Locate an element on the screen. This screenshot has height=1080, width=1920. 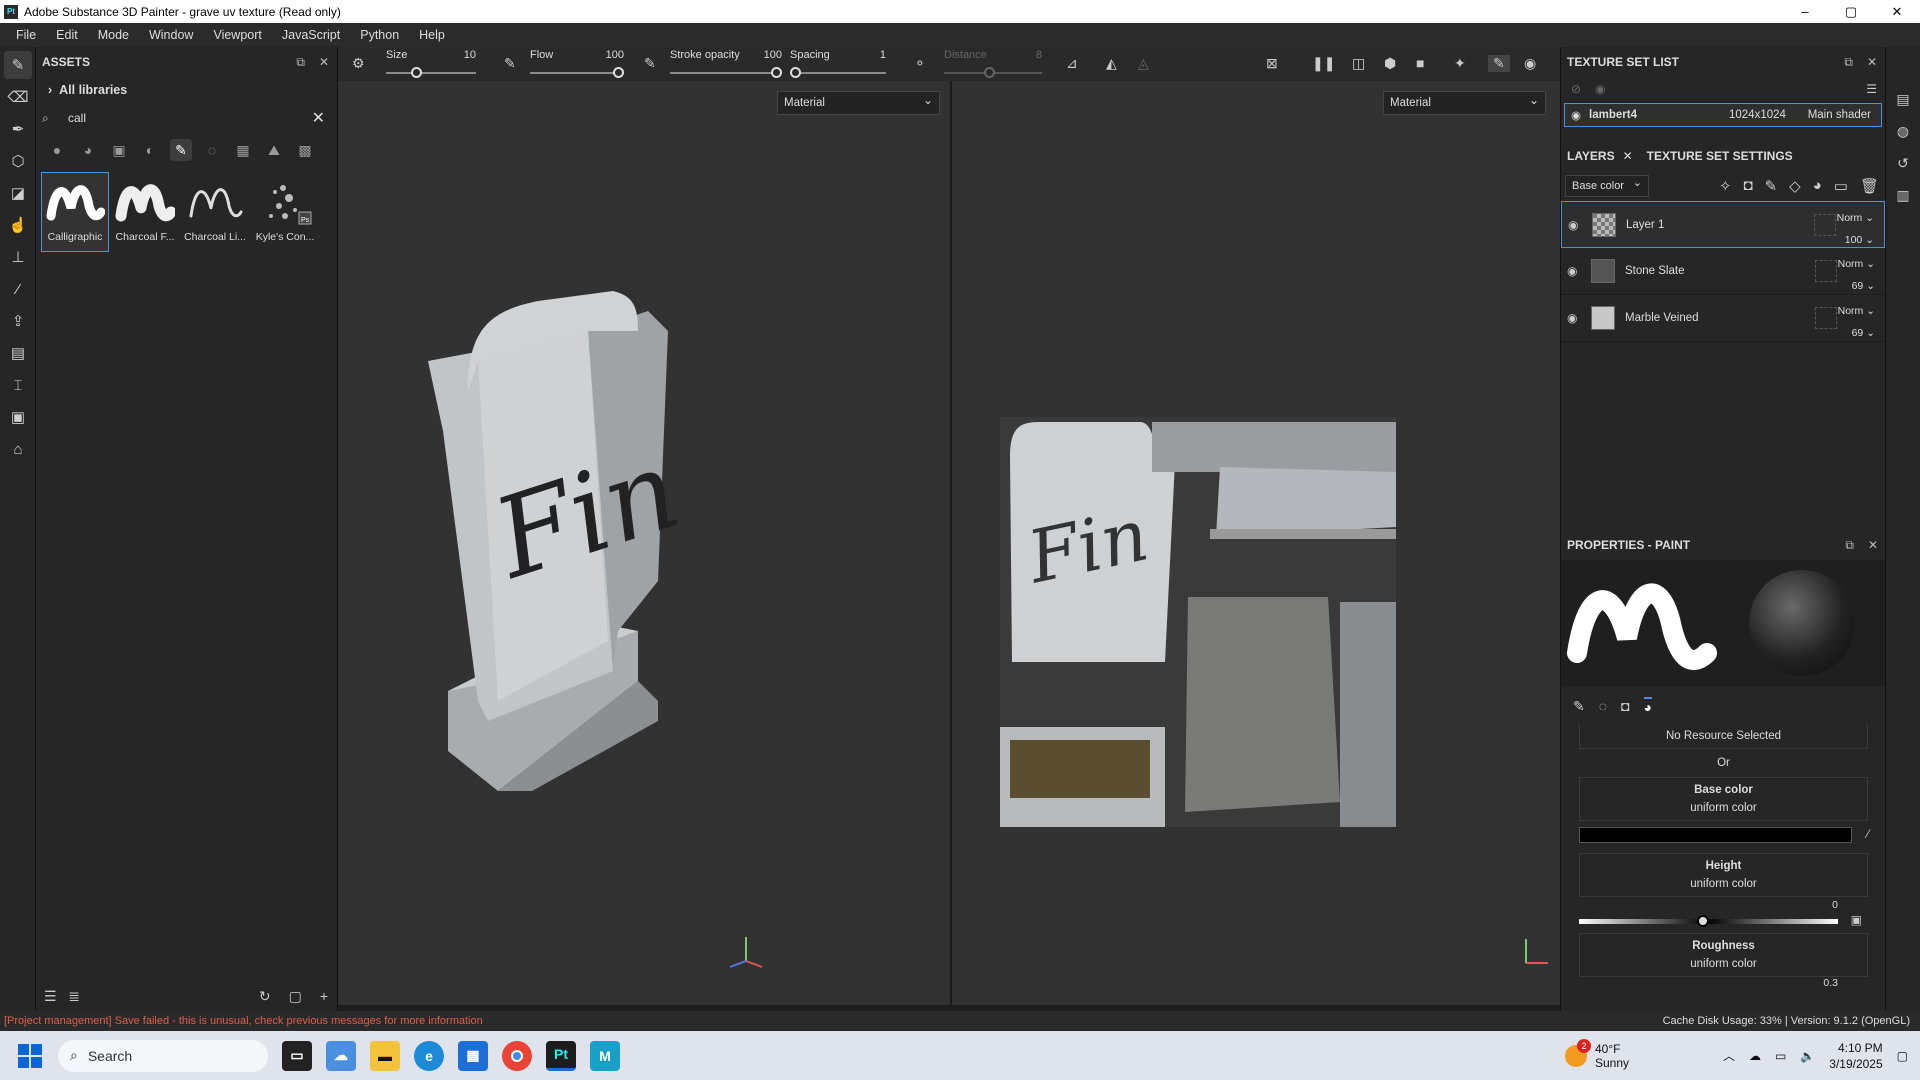
asset-search: ⌕ call ✕ is located at coordinates (186, 118).